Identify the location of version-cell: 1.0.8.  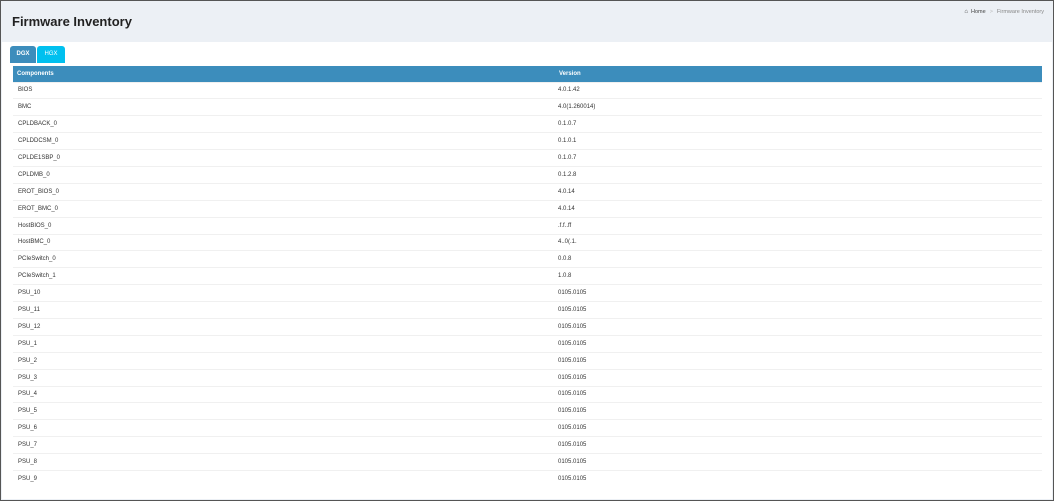
(798, 276).